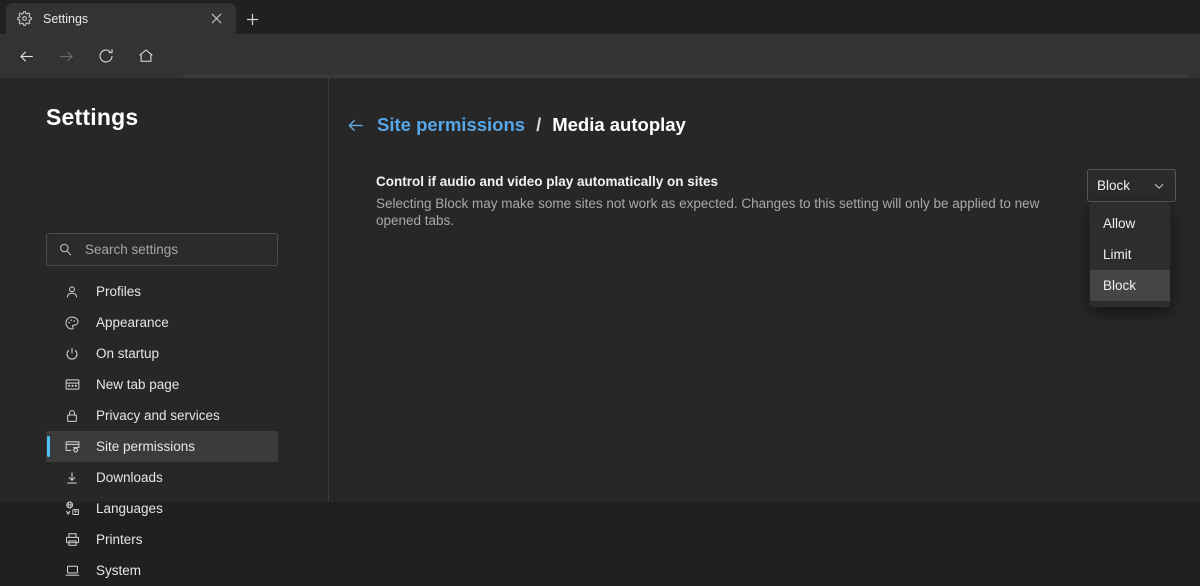 This screenshot has width=1200, height=586. I want to click on media-autoplay-dropdown-menu: Allow Limit Block, so click(1130, 254).